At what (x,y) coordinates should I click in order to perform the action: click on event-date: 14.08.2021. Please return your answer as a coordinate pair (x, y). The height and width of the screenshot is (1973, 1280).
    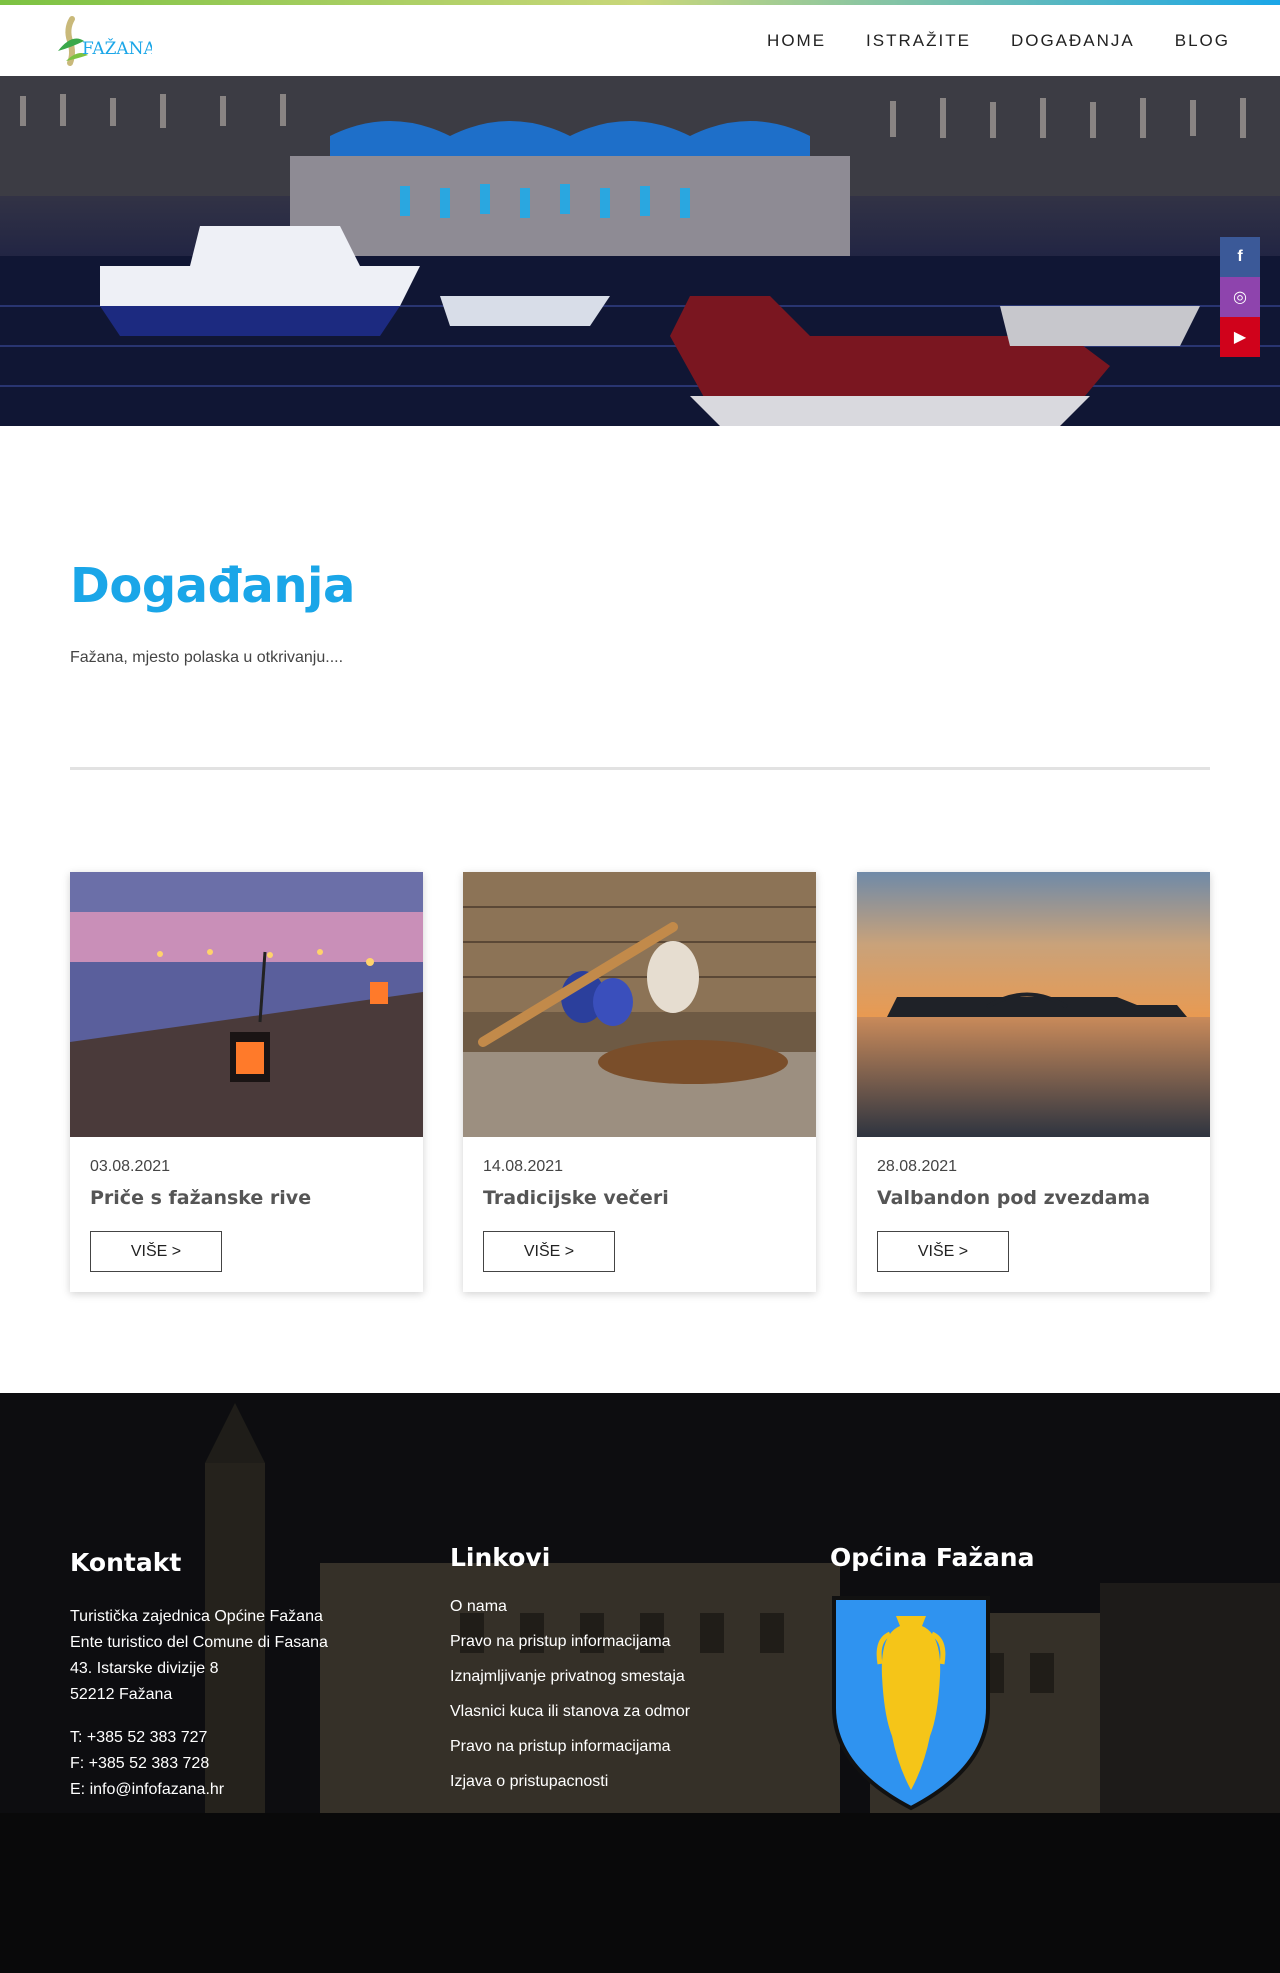
    Looking at the image, I should click on (523, 1166).